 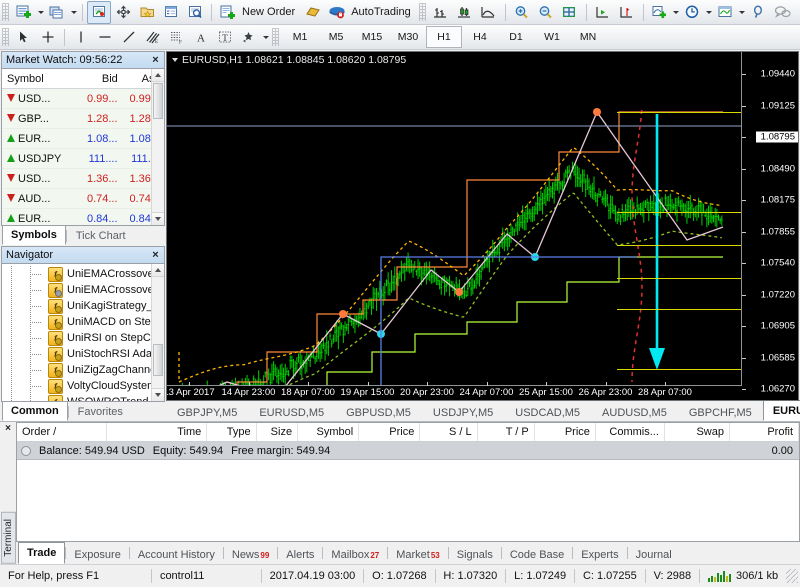 I want to click on chart-tab-audusd-m5: AUDUSD,M5, so click(x=634, y=412).